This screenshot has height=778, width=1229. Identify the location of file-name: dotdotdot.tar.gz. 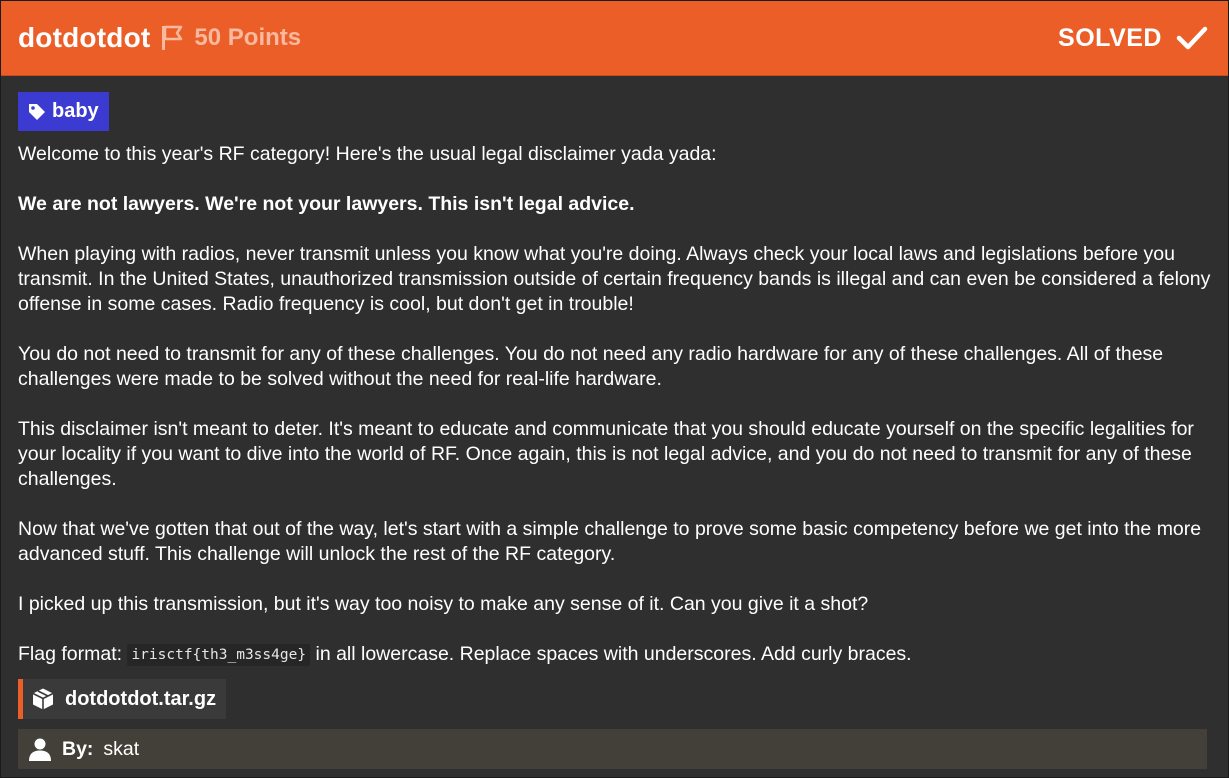
(141, 698).